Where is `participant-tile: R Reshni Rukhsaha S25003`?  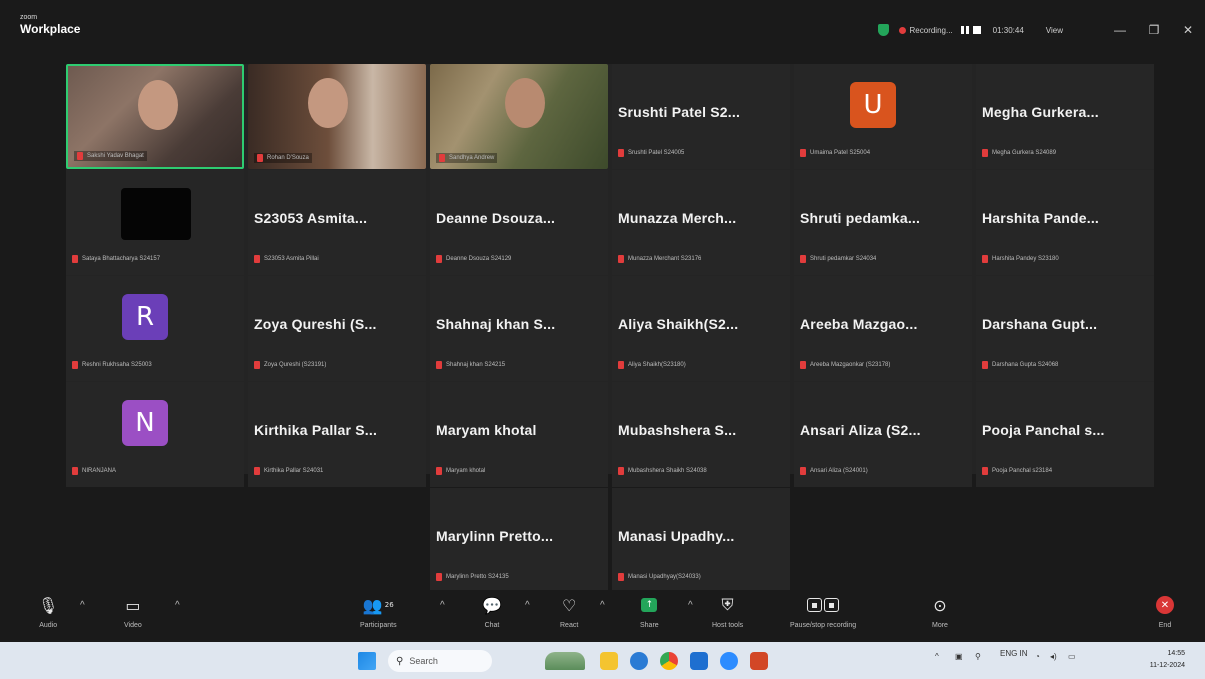 participant-tile: R Reshni Rukhsaha S25003 is located at coordinates (155, 328).